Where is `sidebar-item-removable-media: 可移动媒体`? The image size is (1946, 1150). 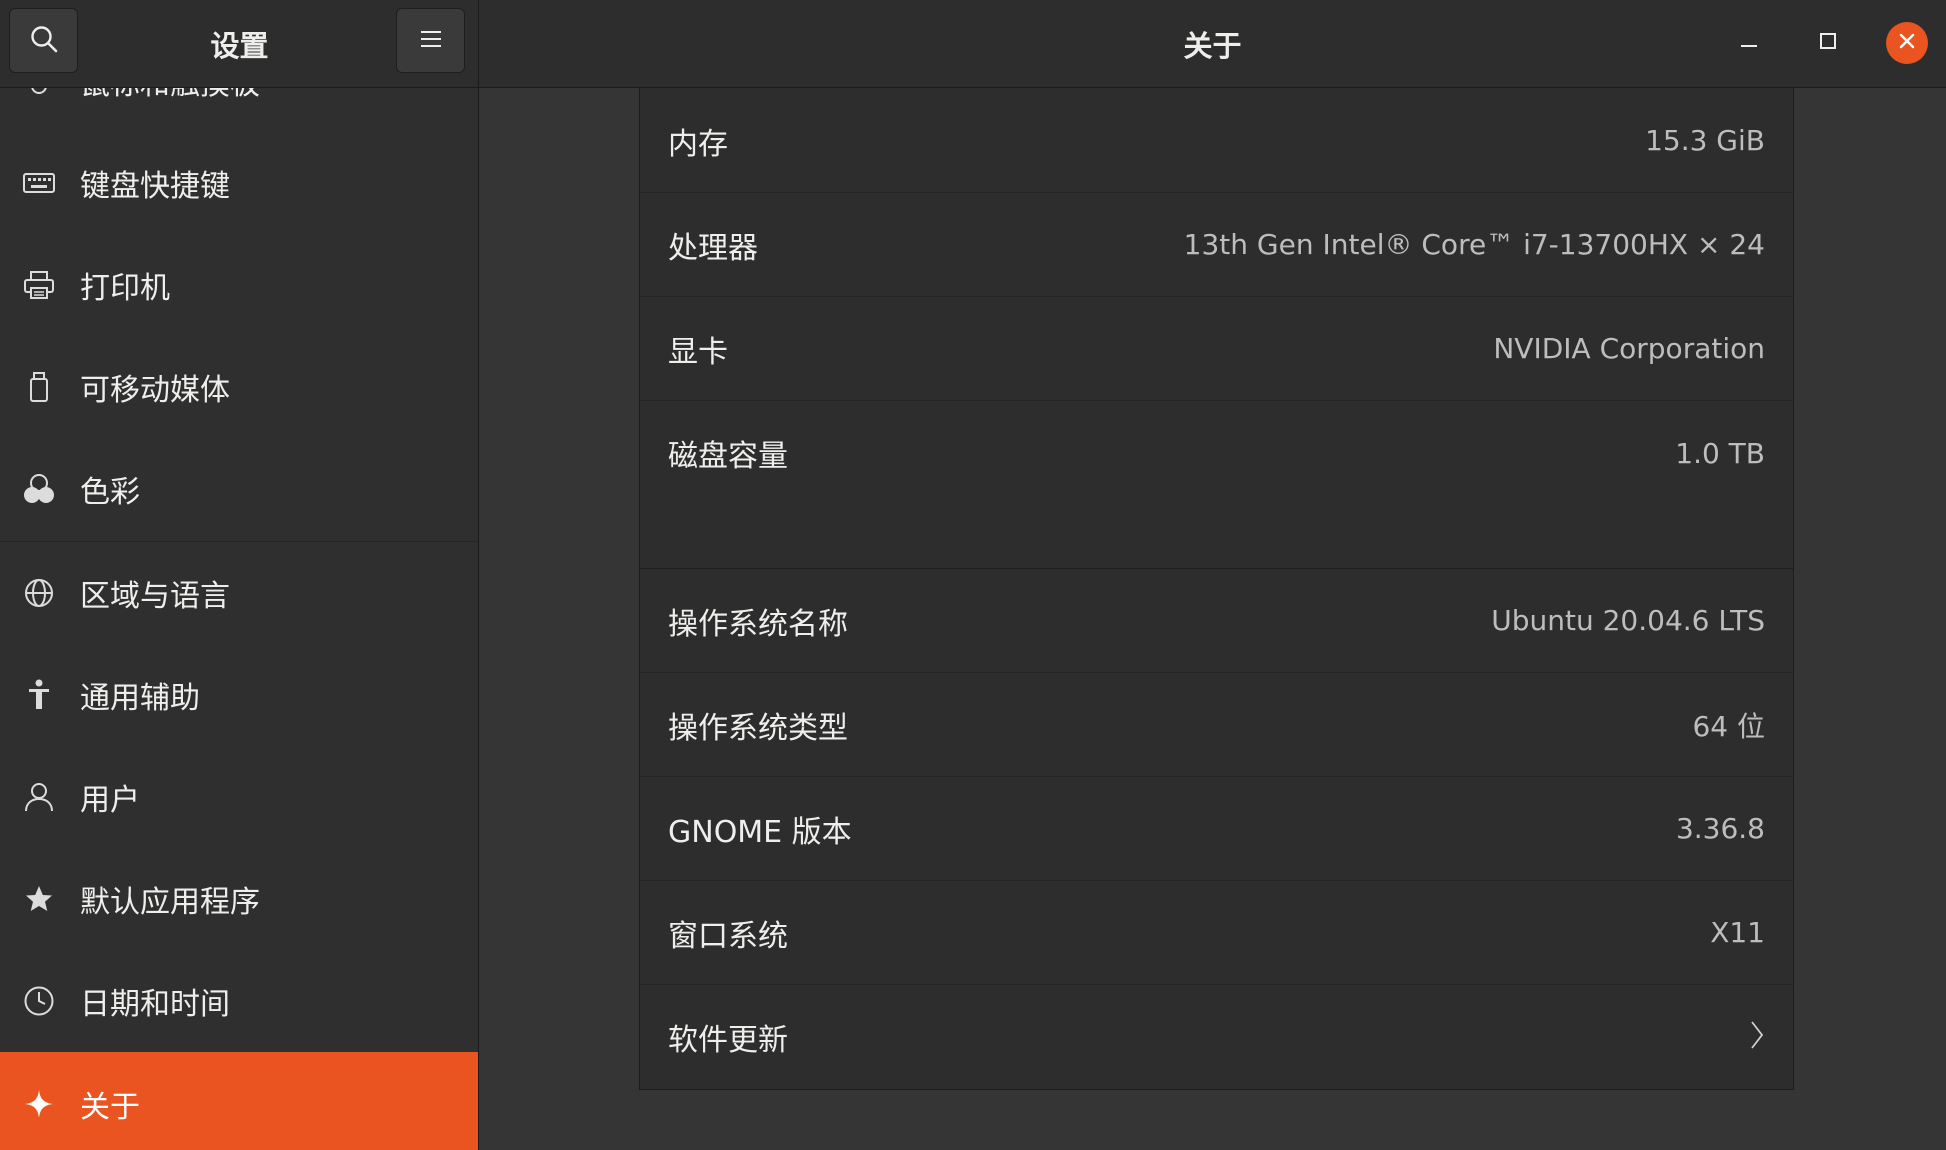
sidebar-item-removable-media: 可移动媒体 is located at coordinates (239, 387).